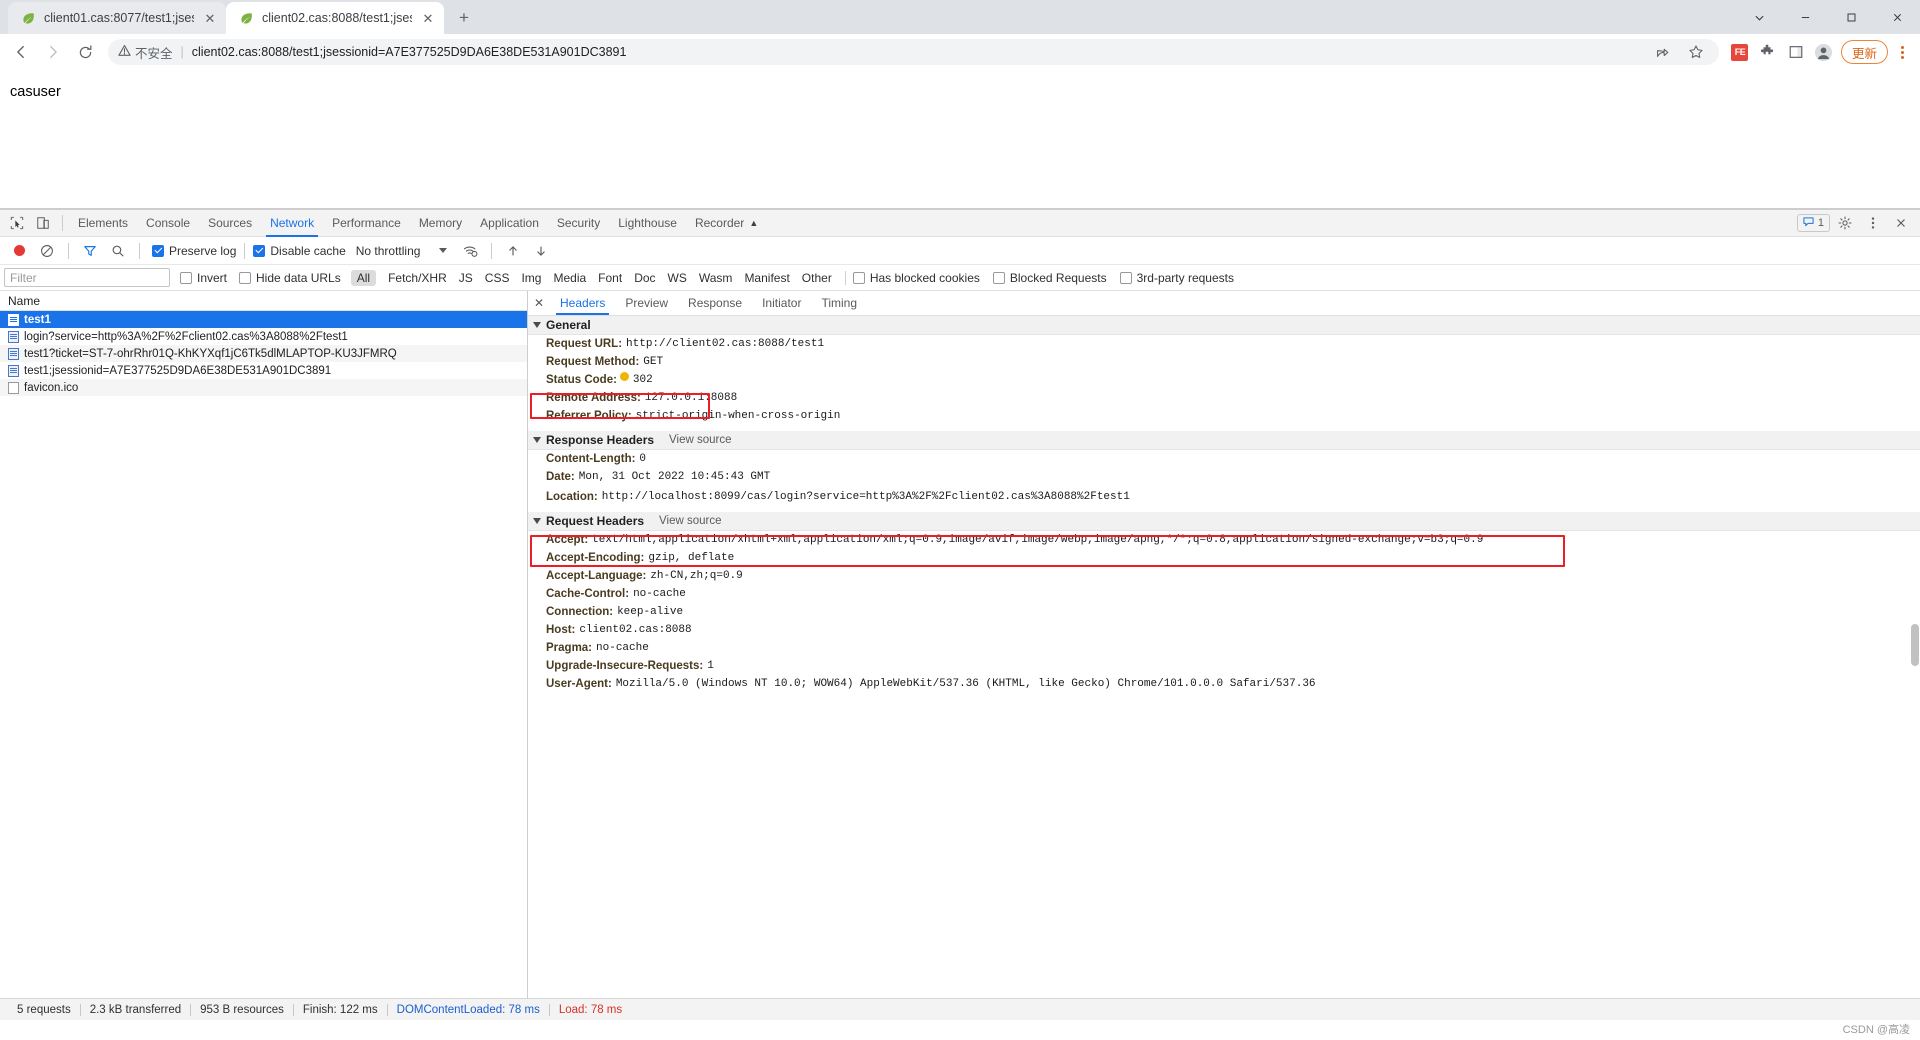  I want to click on invert-label: Invert, so click(212, 277).